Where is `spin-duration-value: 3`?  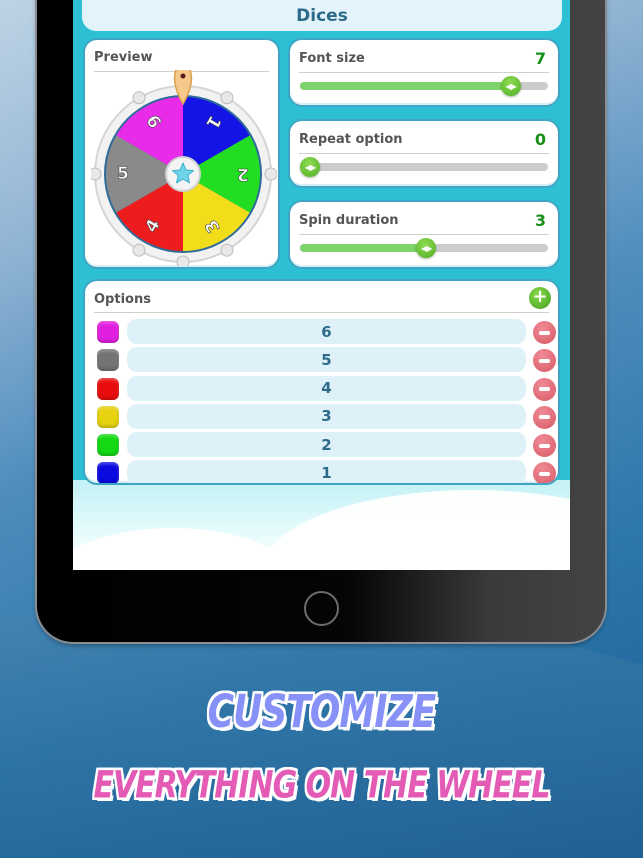 spin-duration-value: 3 is located at coordinates (540, 220).